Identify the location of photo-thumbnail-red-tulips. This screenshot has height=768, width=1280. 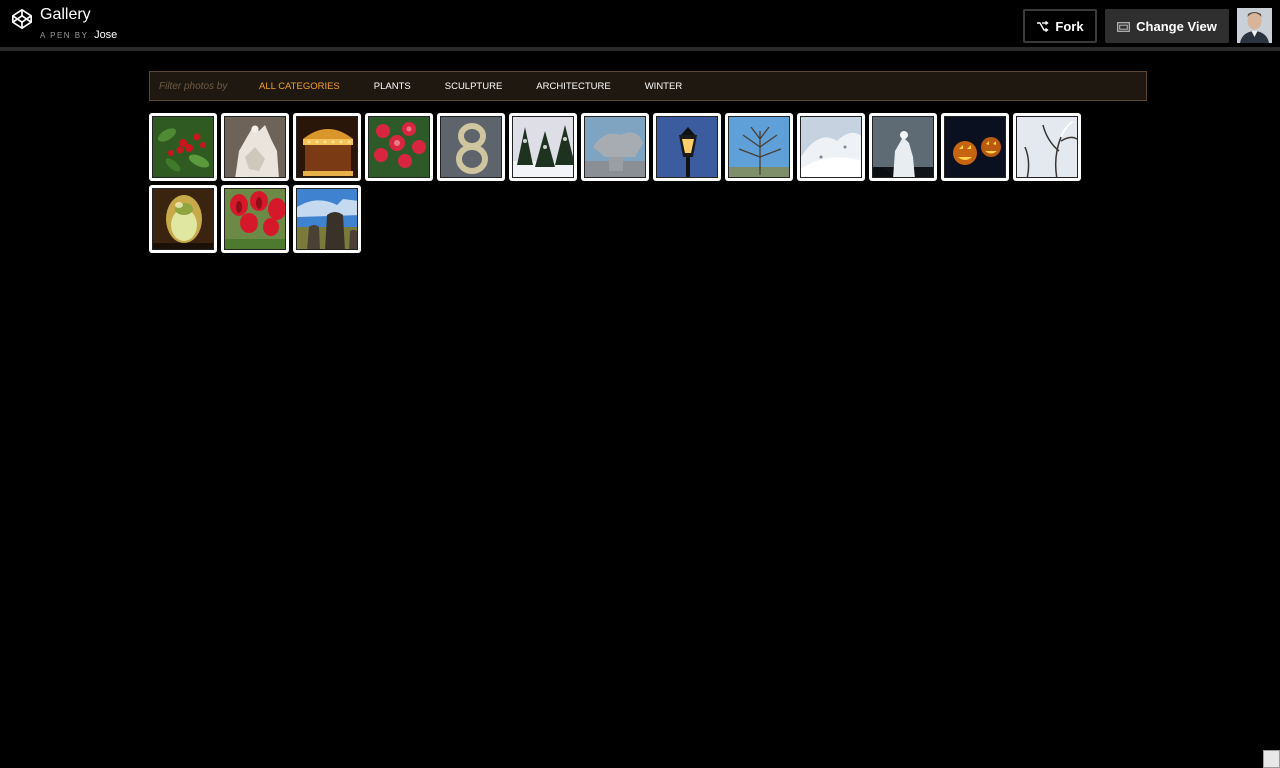
(255, 219).